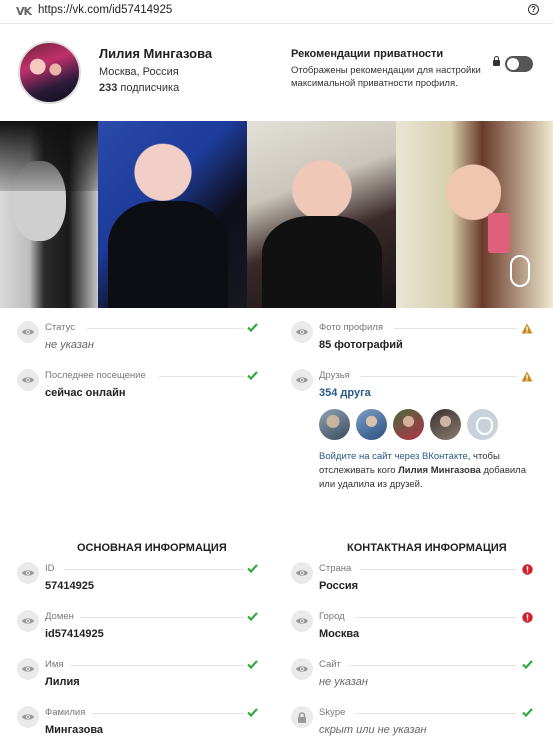 The width and height of the screenshot is (553, 755). Describe the element at coordinates (95, 375) in the screenshot. I see `field-label: Последнее посещение` at that location.